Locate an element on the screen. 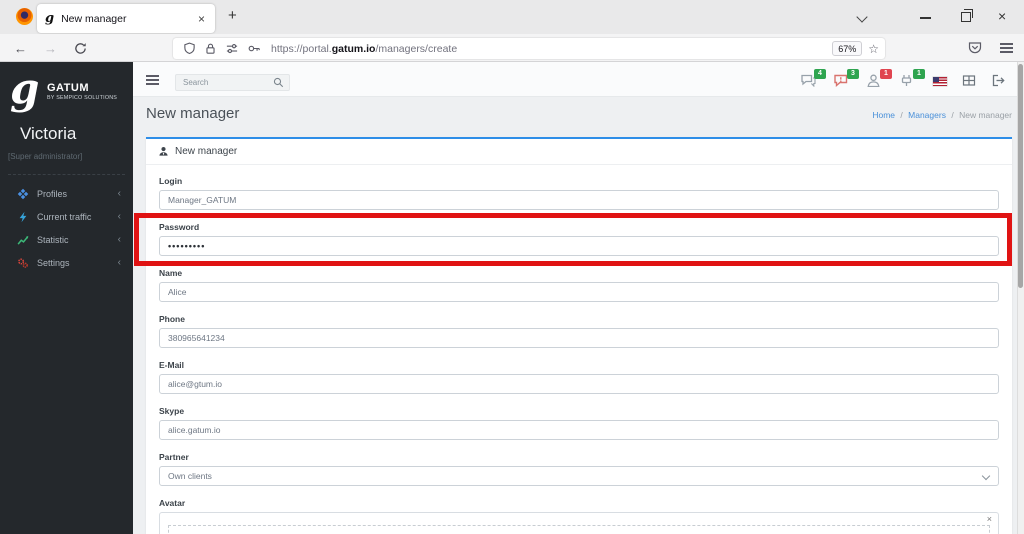 Image resolution: width=1024 pixels, height=534 pixels. zoom-level-chip: 67% is located at coordinates (847, 48).